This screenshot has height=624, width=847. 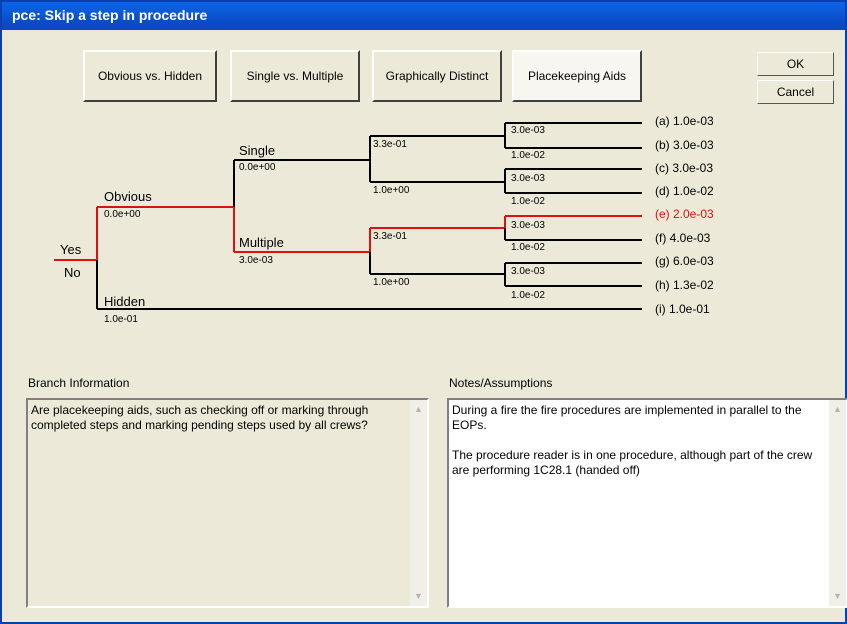 What do you see at coordinates (79, 383) in the screenshot?
I see `branch-info-title: Branch Information` at bounding box center [79, 383].